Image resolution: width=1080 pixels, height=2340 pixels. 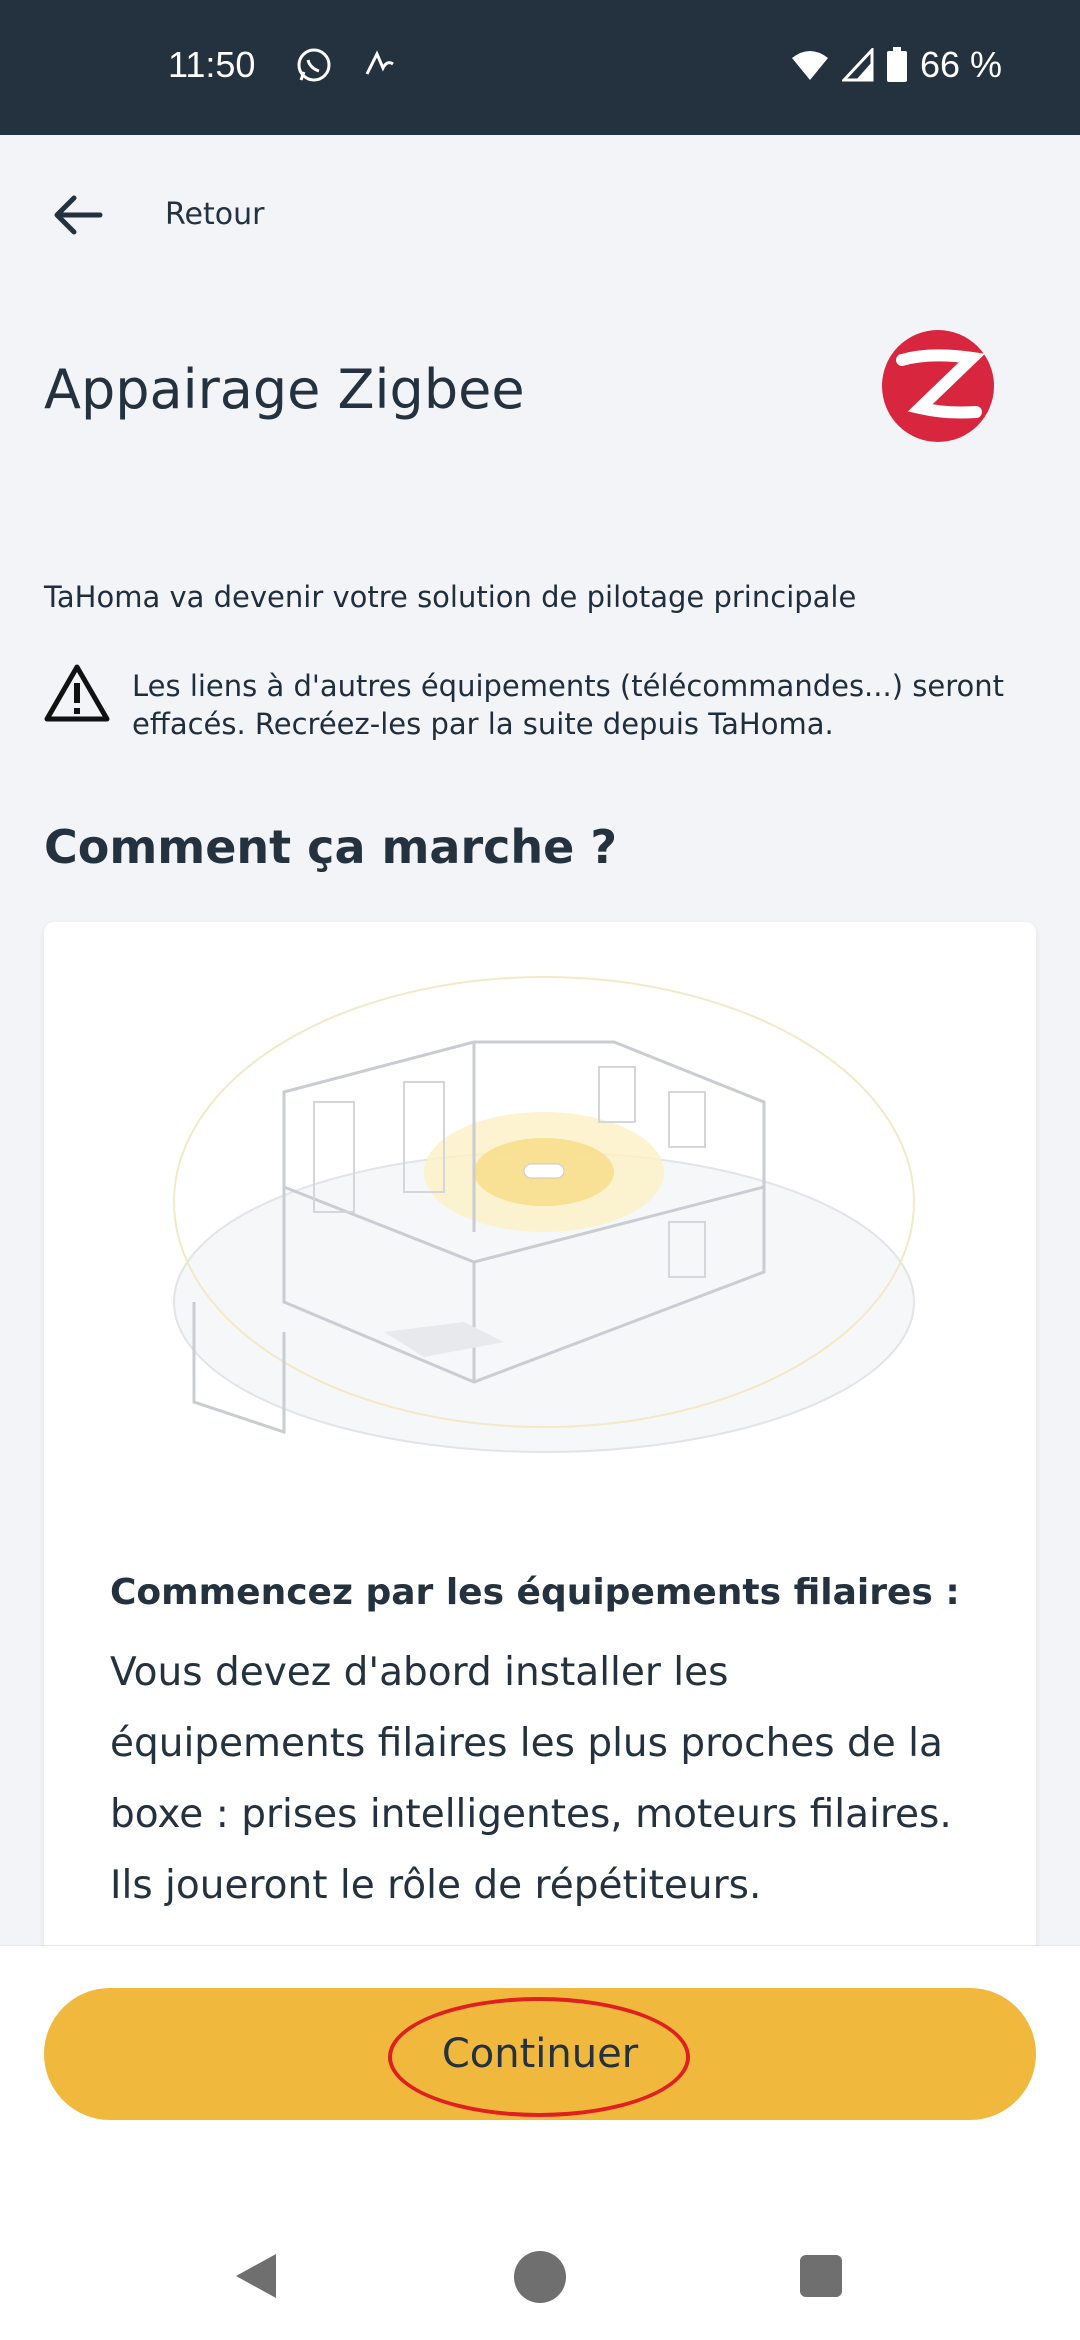 I want to click on signature-icon, so click(x=379, y=62).